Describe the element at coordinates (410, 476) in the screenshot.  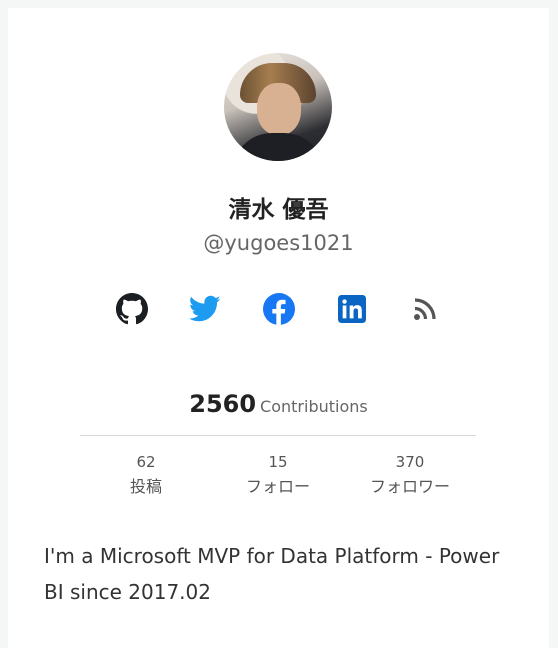
I see `stat-followers: 370 フォロワー` at that location.